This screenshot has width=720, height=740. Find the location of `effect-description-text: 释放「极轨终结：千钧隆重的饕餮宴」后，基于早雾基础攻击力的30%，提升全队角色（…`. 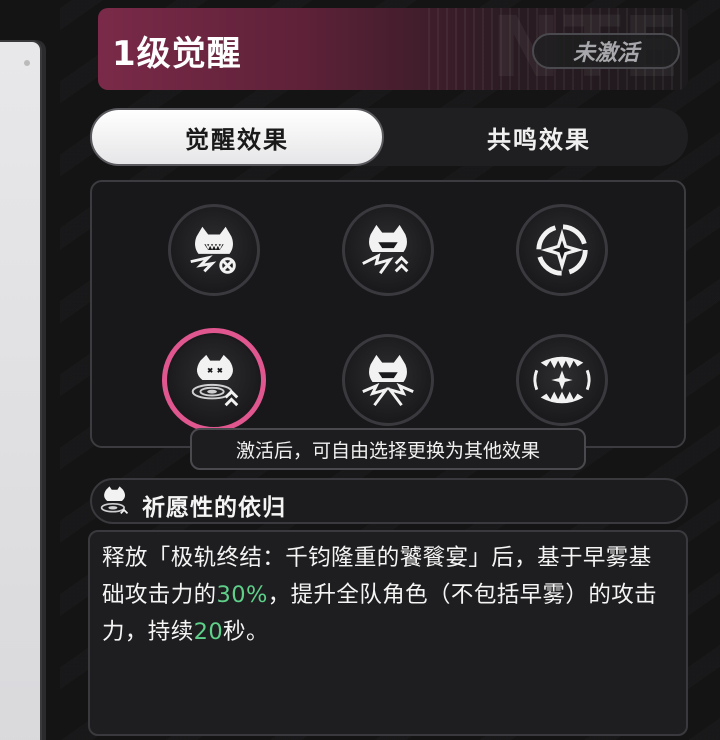

effect-description-text: 释放「极轨终结：千钧隆重的饕餮宴」后，基于早雾基础攻击力的30%，提升全队角色（… is located at coordinates (388, 595).